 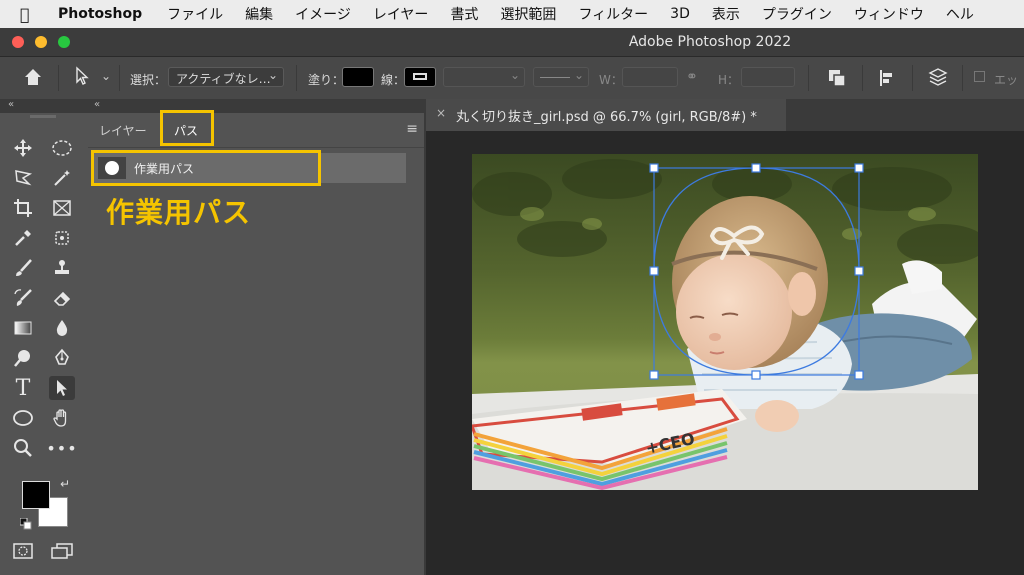 I want to click on fill-color-swatch, so click(x=358, y=77).